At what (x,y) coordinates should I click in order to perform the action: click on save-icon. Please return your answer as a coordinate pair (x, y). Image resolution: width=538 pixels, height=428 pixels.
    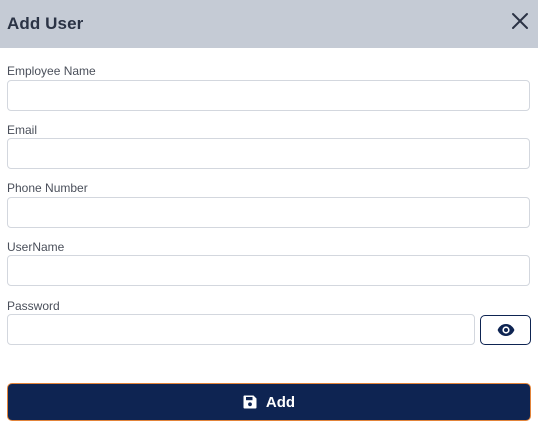
    Looking at the image, I should click on (250, 402).